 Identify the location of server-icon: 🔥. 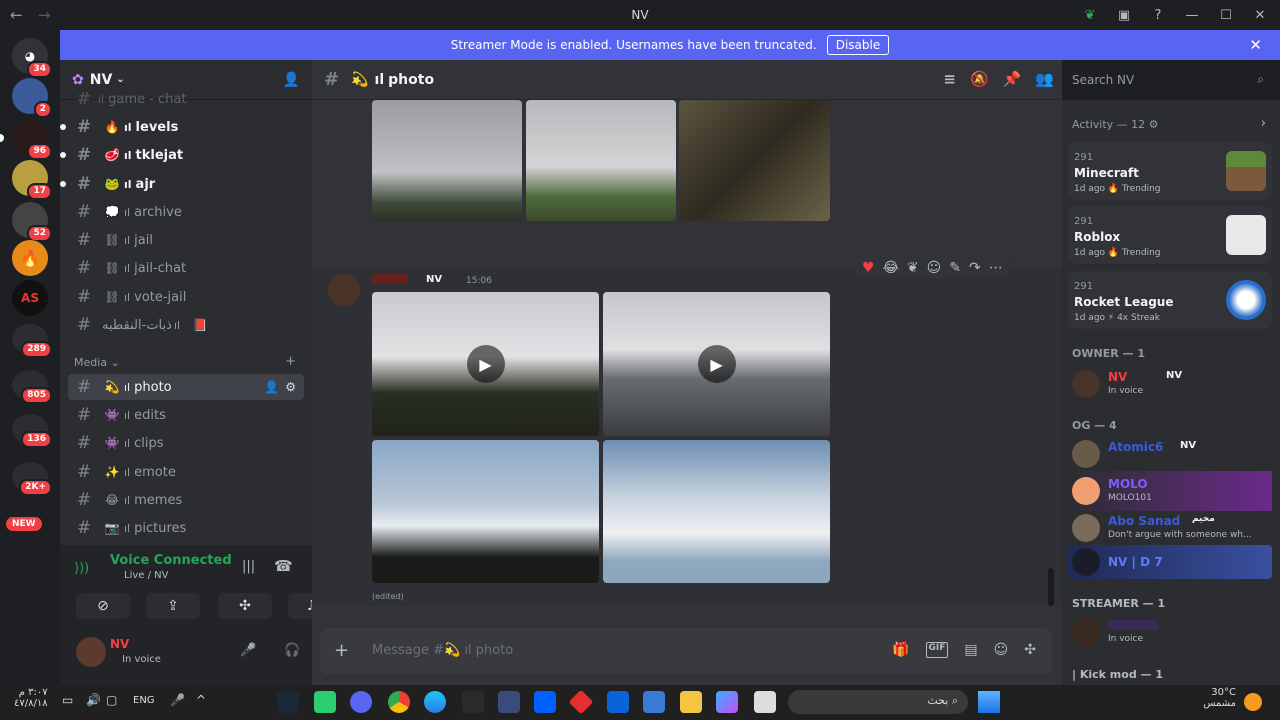
(30, 258).